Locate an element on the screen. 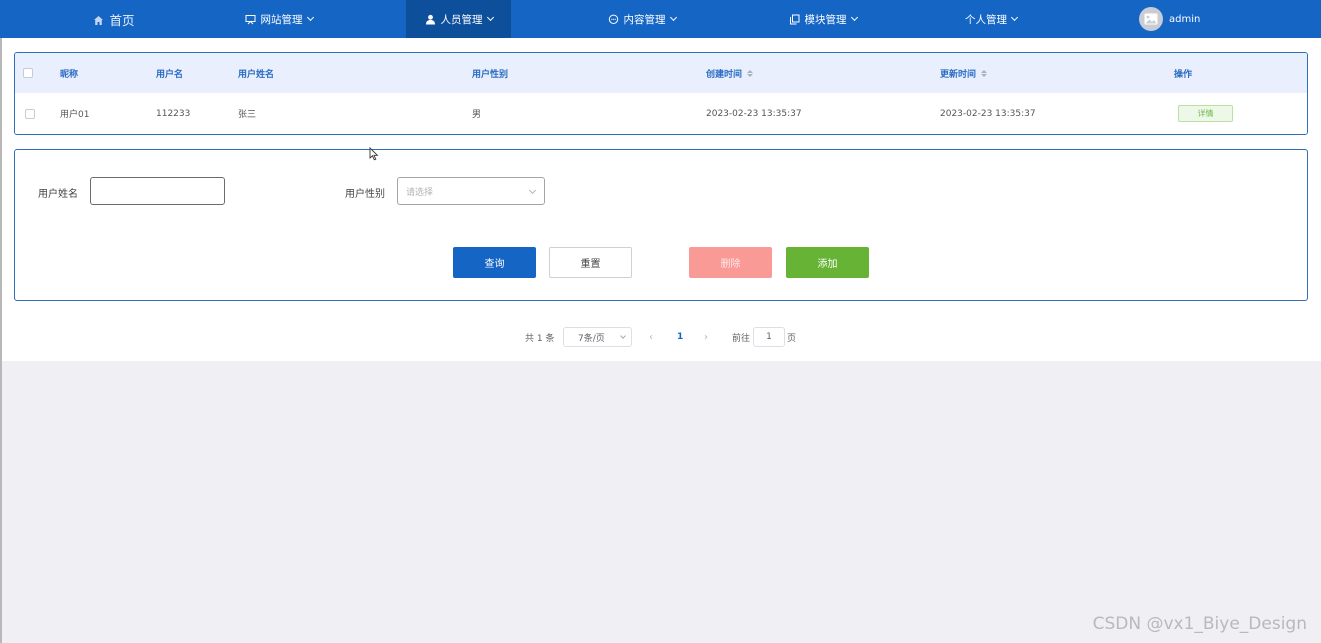 This screenshot has width=1321, height=643. gender-label: 用户性别 is located at coordinates (365, 194).